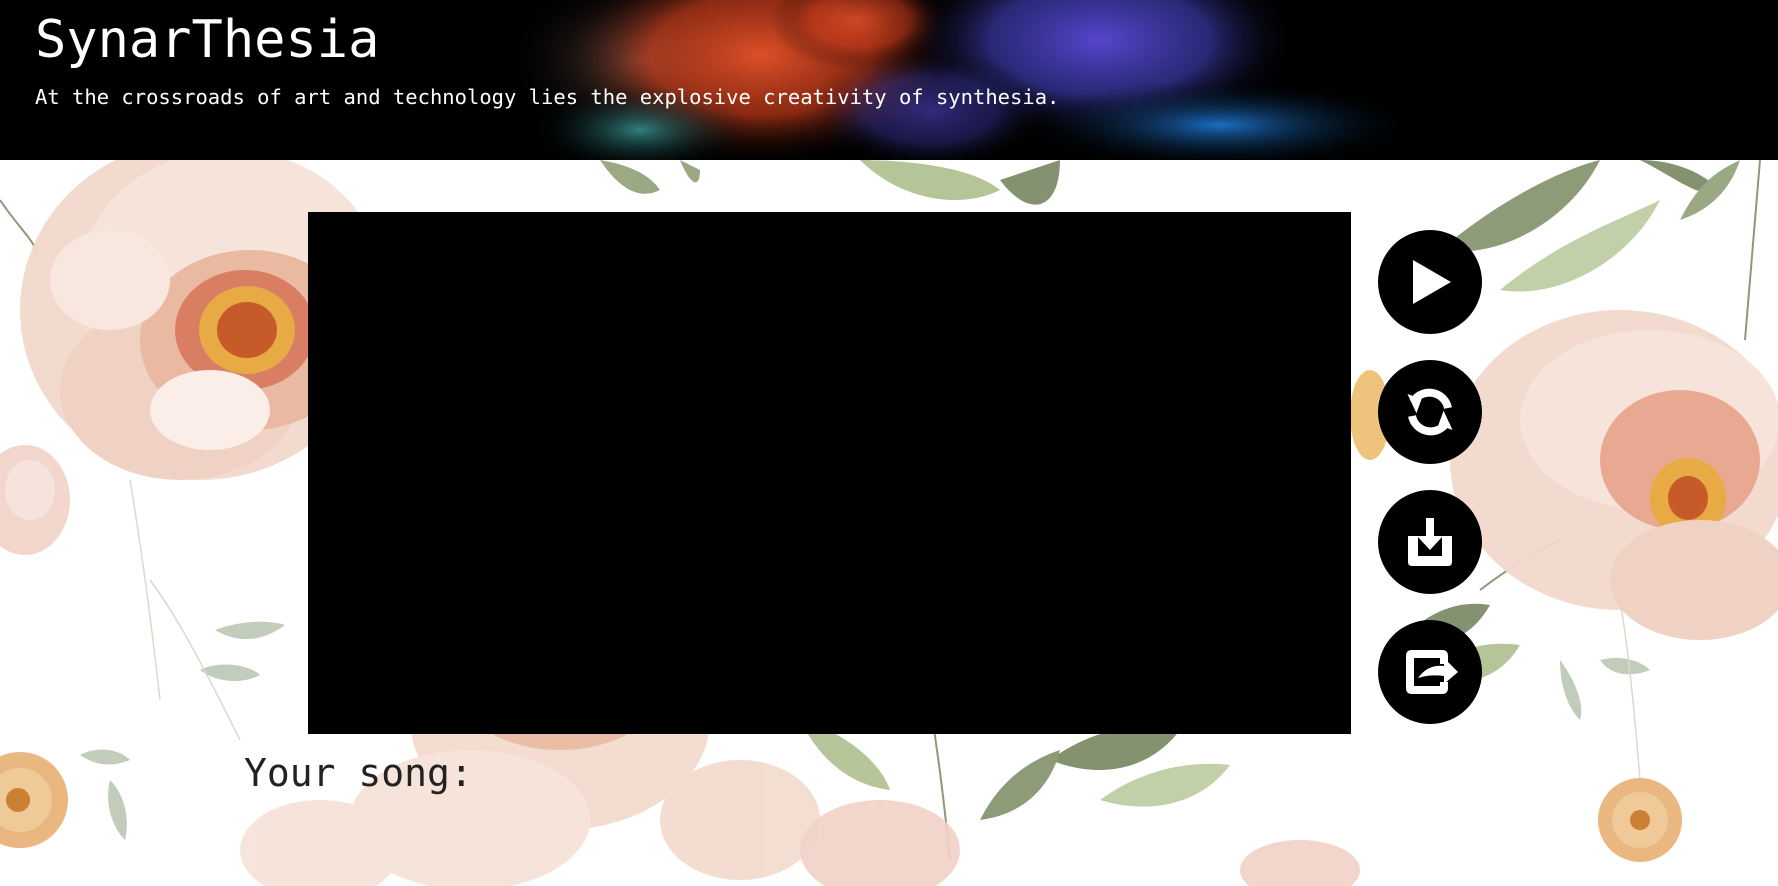  Describe the element at coordinates (207, 40) in the screenshot. I see `site-title: SynarThesia` at that location.